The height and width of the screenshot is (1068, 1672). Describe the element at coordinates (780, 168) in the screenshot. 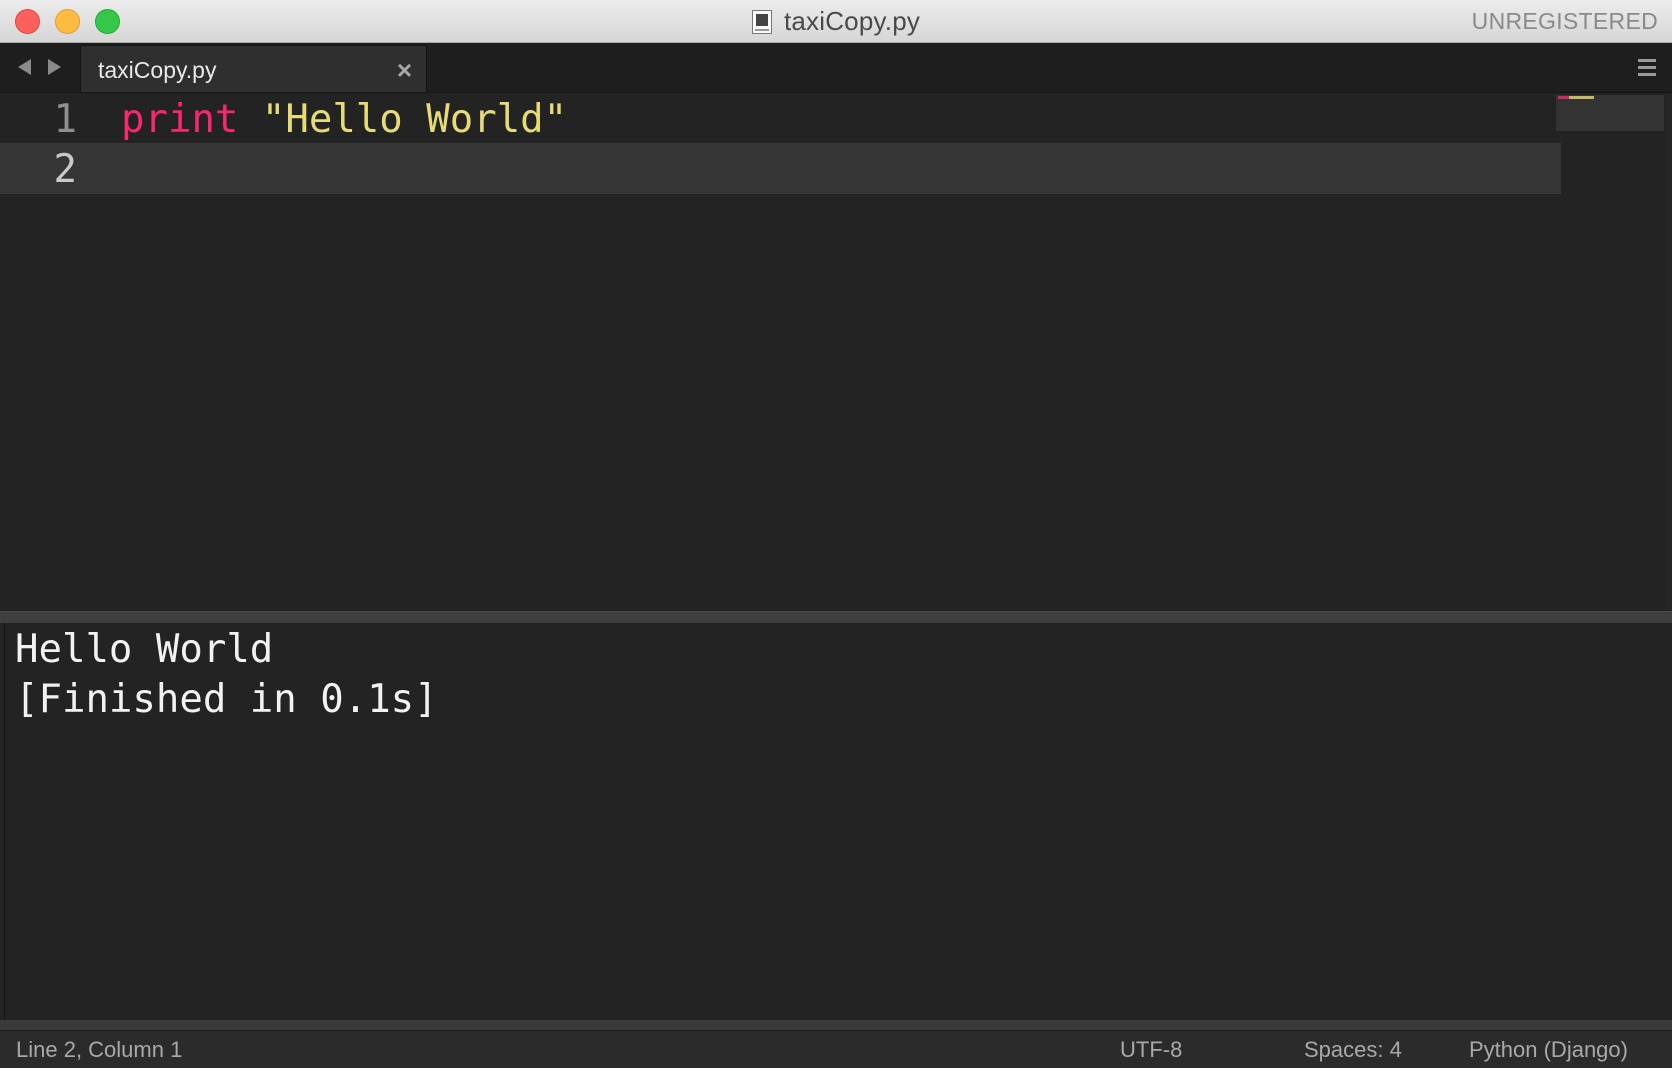

I see `code-line-current: 2` at that location.